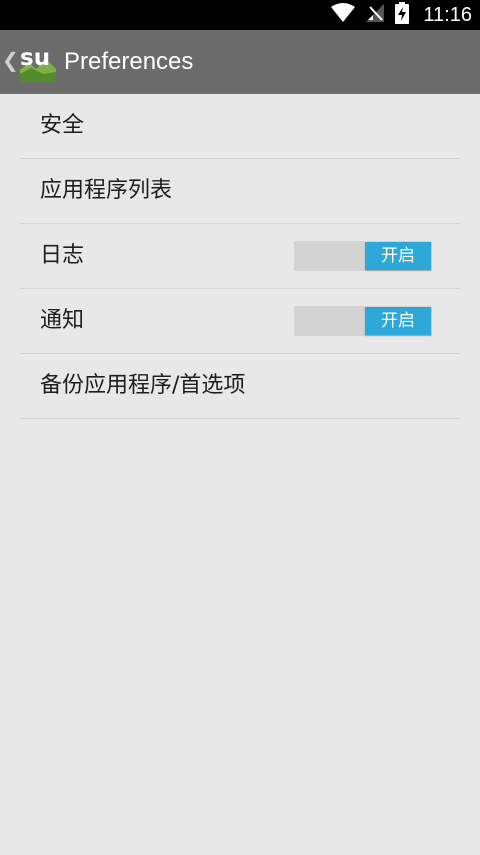  I want to click on pref-logging-label: 日志, so click(62, 255).